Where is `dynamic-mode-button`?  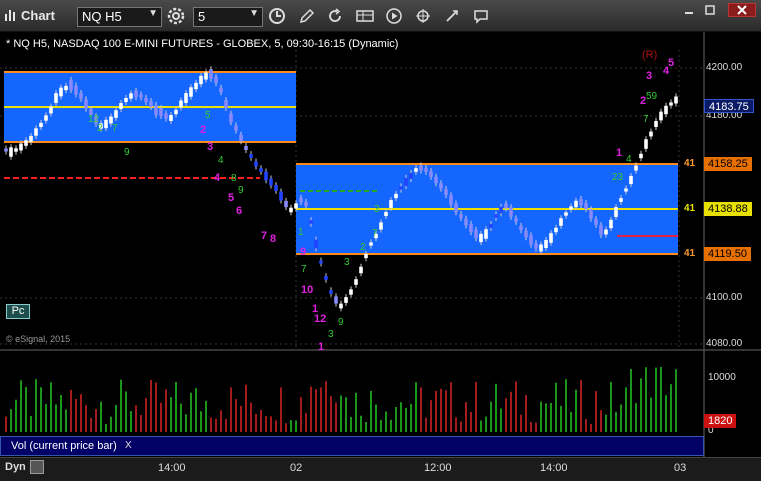 dynamic-mode-button is located at coordinates (37, 467).